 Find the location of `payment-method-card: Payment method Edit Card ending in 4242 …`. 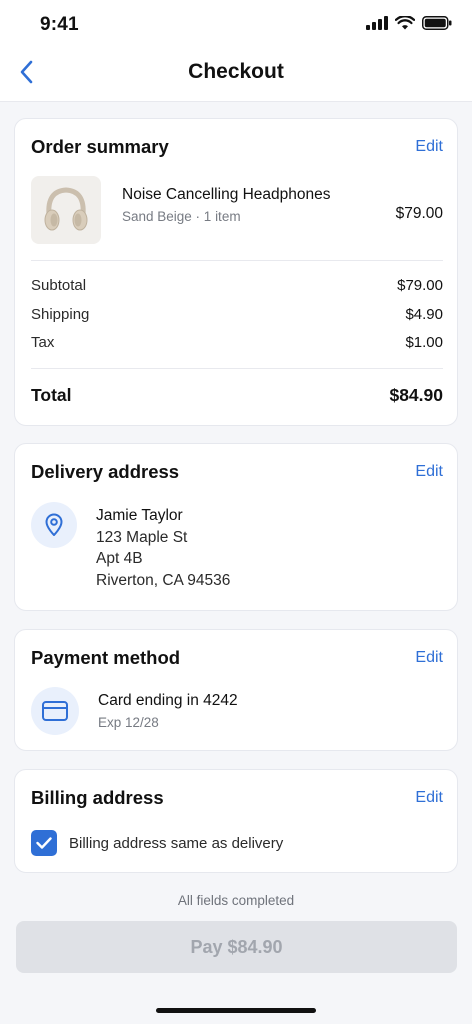

payment-method-card: Payment method Edit Card ending in 4242 … is located at coordinates (236, 690).